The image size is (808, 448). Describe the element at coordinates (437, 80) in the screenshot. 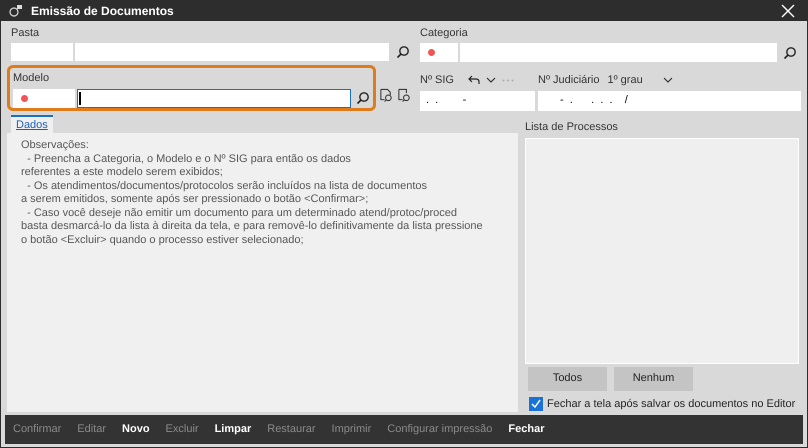

I see `field-label: Nº SIG` at that location.